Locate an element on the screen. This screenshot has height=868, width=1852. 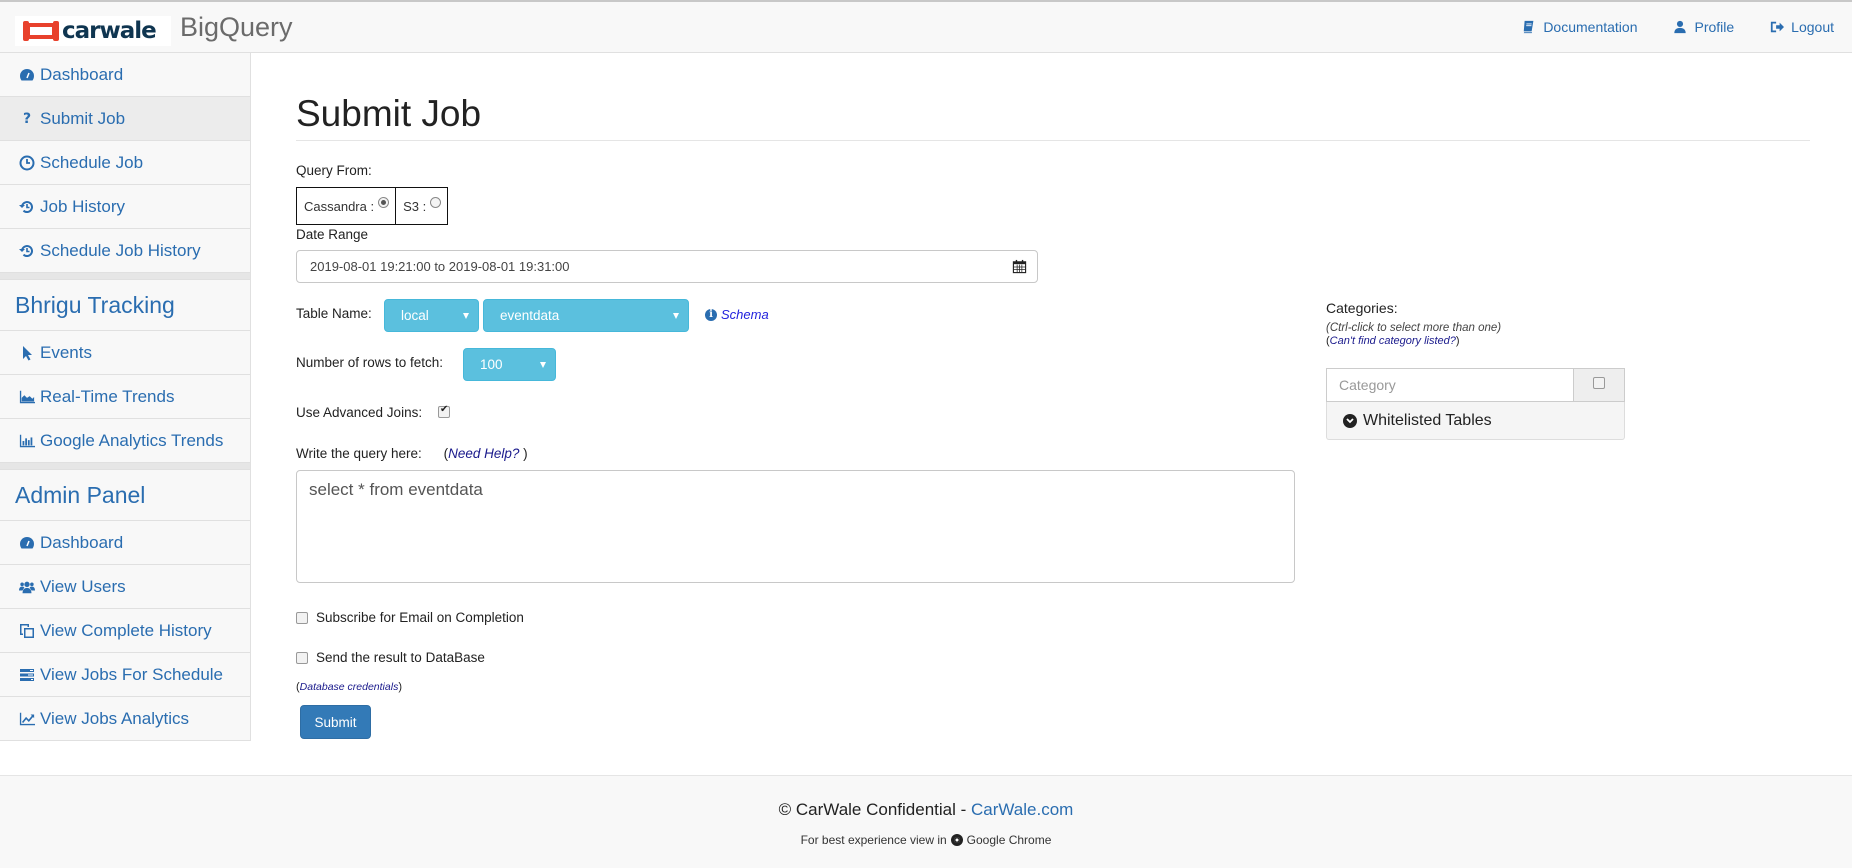
nav-documentation-link: Documentation is located at coordinates (1579, 27).